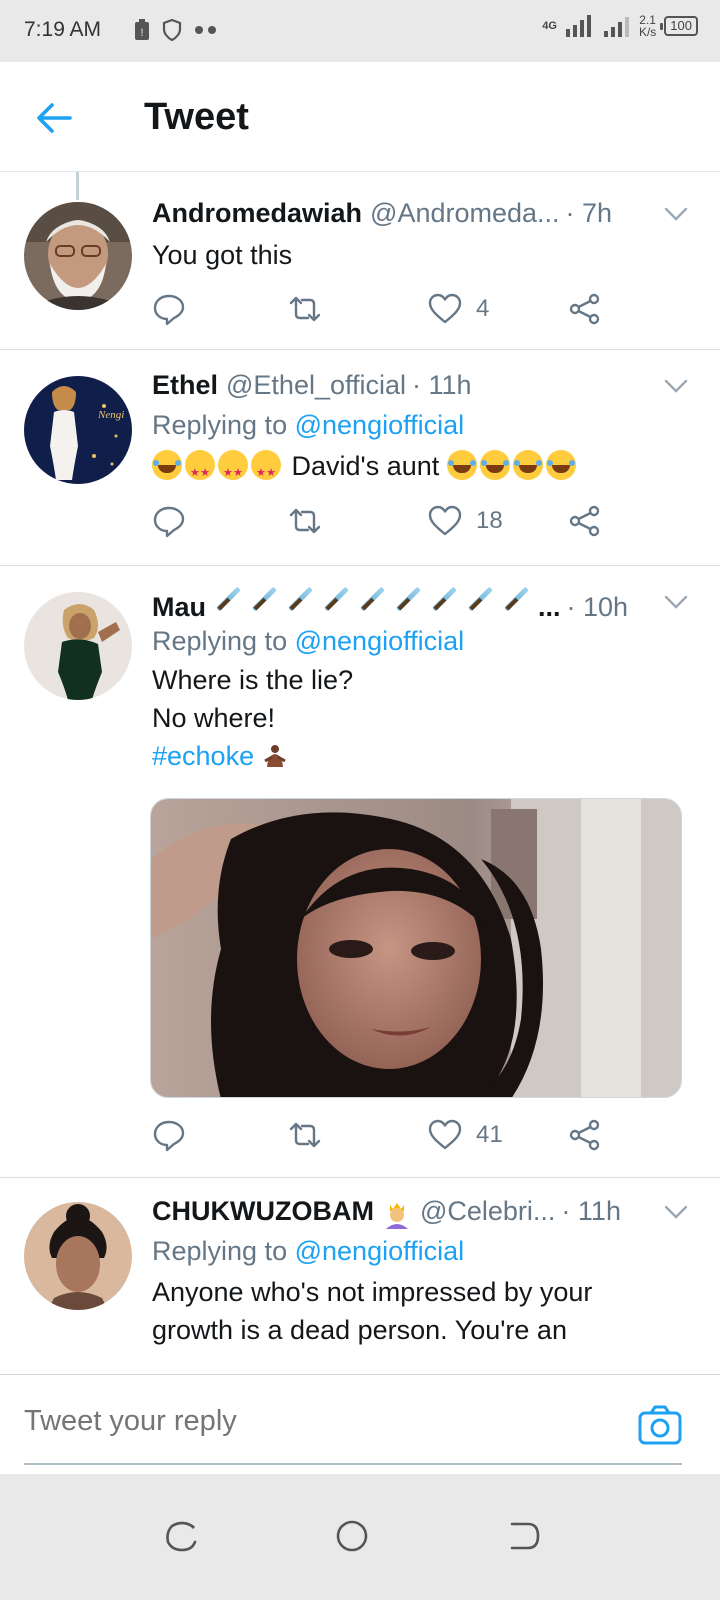  I want to click on alert-icon: !, so click(142, 29).